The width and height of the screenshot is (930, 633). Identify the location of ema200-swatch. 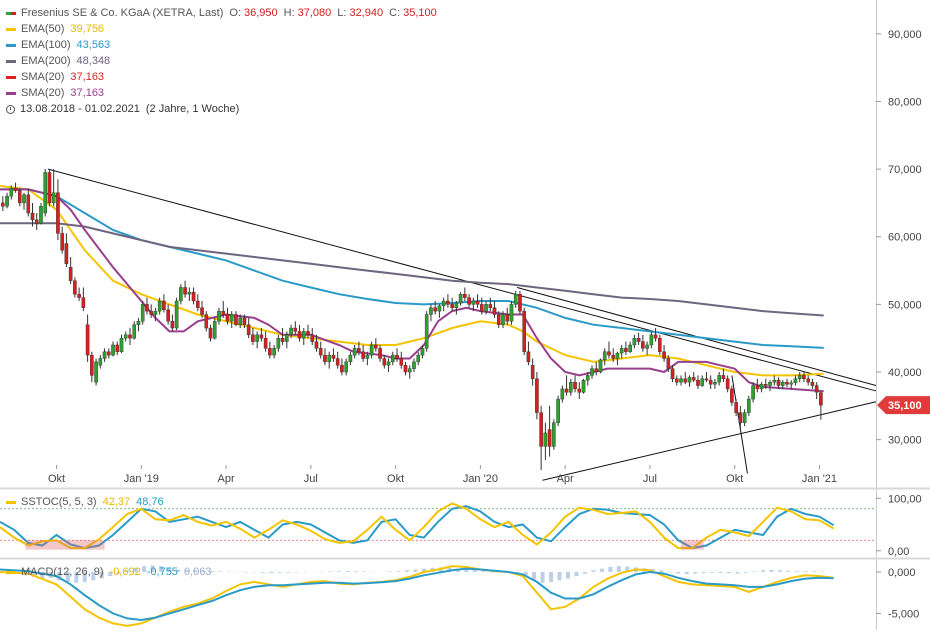
(11, 61).